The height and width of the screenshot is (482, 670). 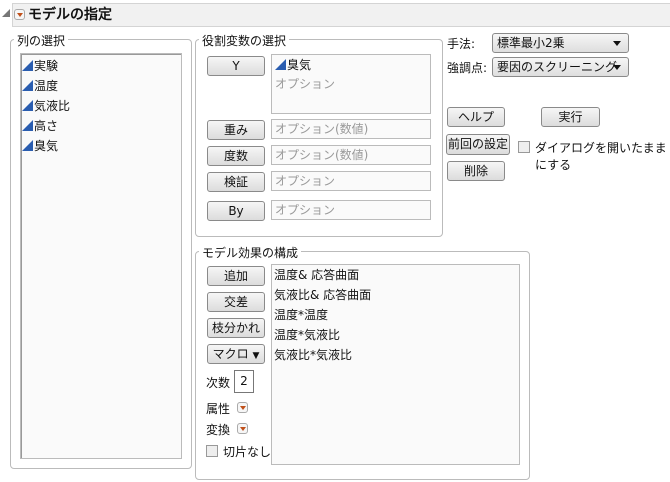 I want to click on list-item: 実験, so click(x=101, y=66).